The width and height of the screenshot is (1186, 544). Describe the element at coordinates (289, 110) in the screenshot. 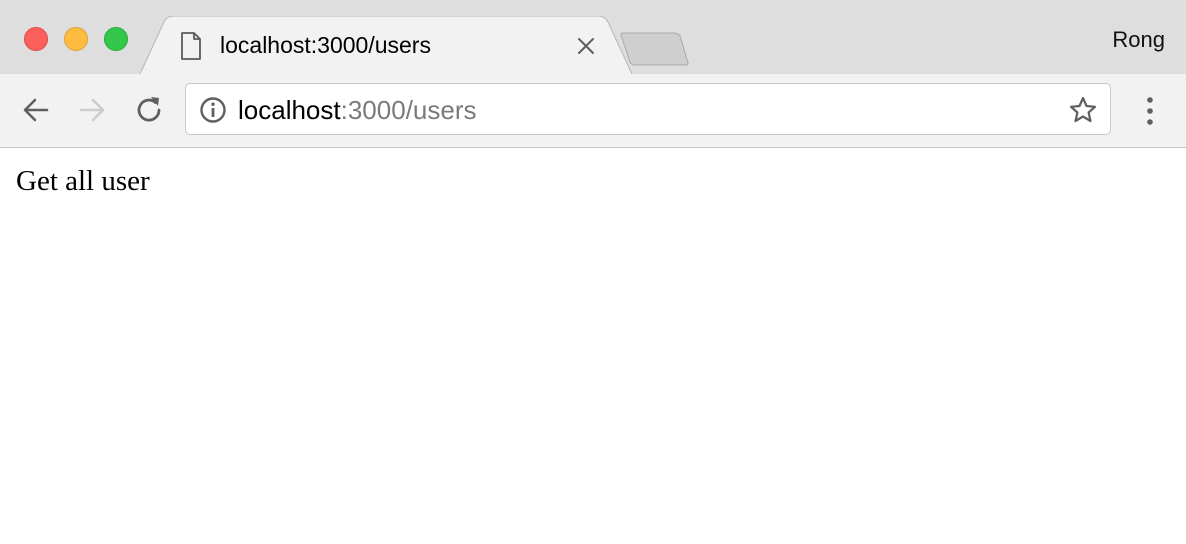

I see `url-host: localhost` at that location.